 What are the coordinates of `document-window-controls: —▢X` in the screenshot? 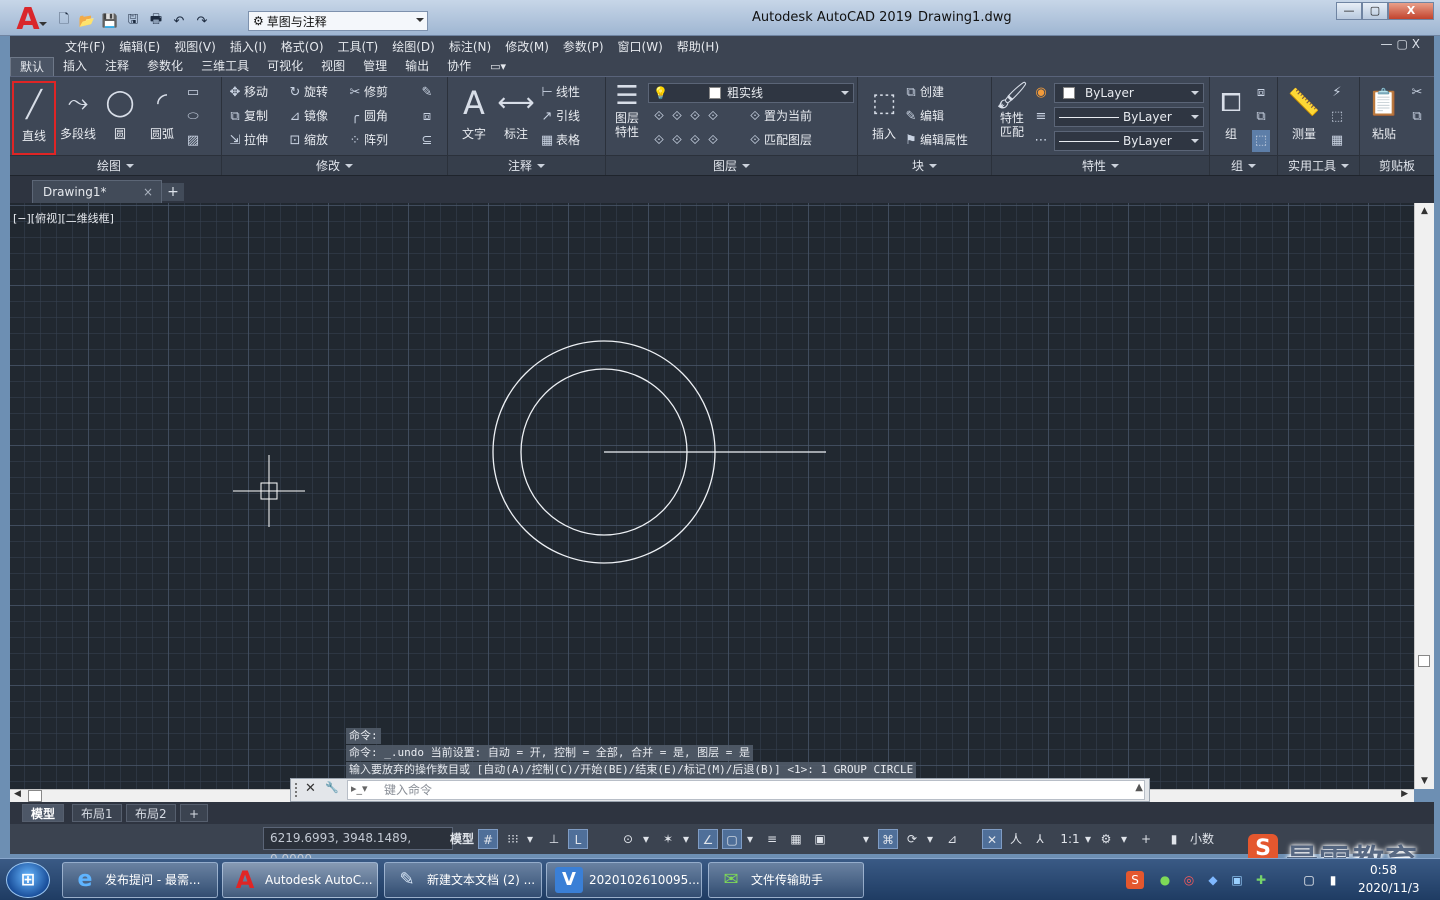 It's located at (1402, 44).